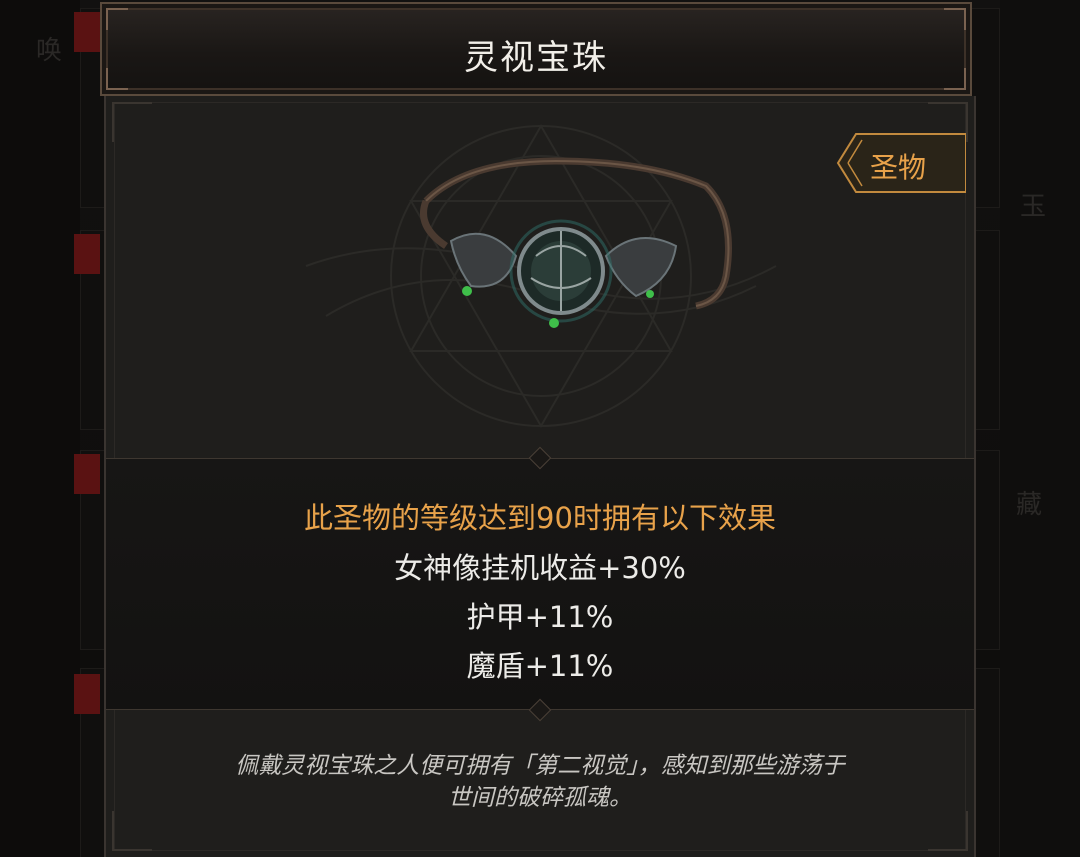 This screenshot has width=1080, height=857. What do you see at coordinates (1040, 428) in the screenshot?
I see `background-right-strip` at bounding box center [1040, 428].